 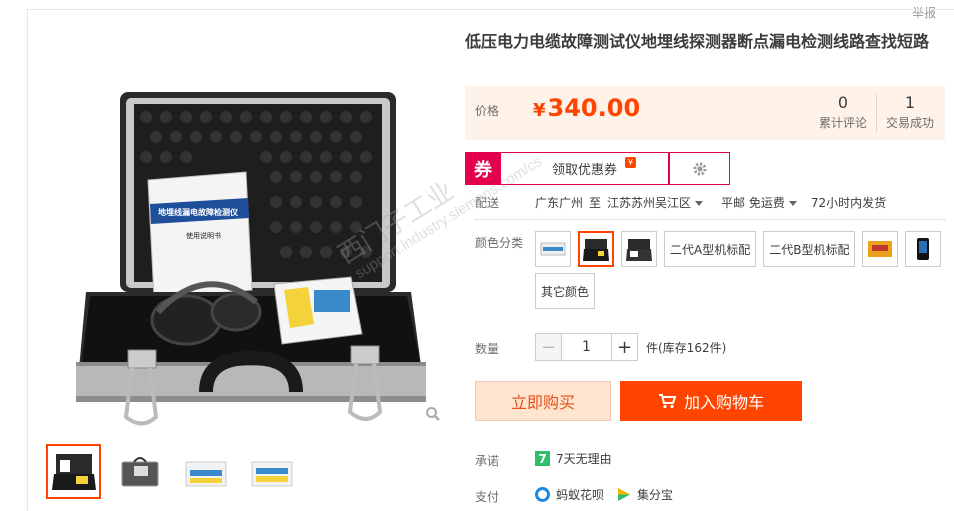 What do you see at coordinates (487, 349) in the screenshot?
I see `quantity-label: 数量` at bounding box center [487, 349].